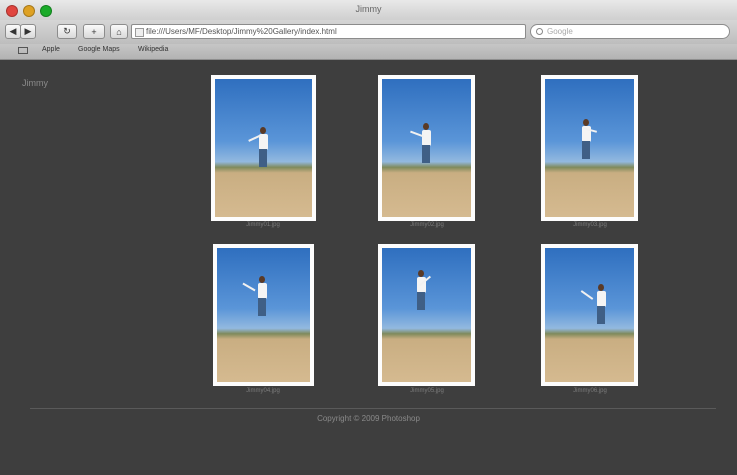 Image resolution: width=737 pixels, height=475 pixels. I want to click on caption-3: Jimmy03.jpg, so click(590, 225).